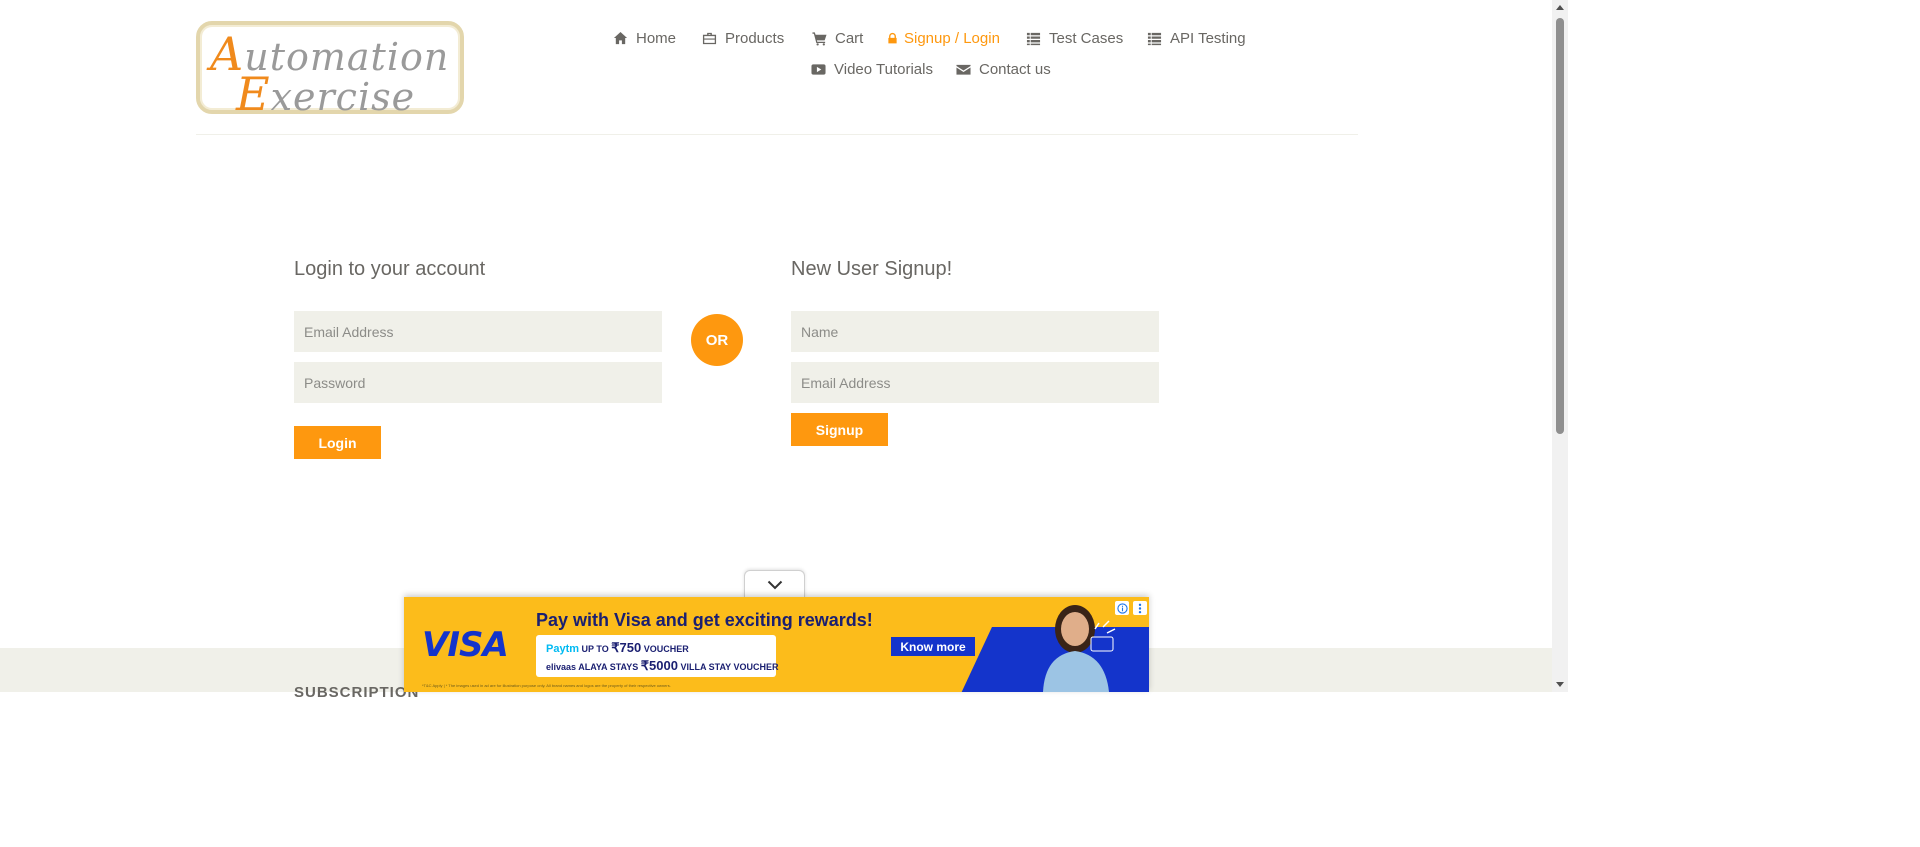 This screenshot has width=1920, height=847. I want to click on page-scrollbar, so click(1560, 346).